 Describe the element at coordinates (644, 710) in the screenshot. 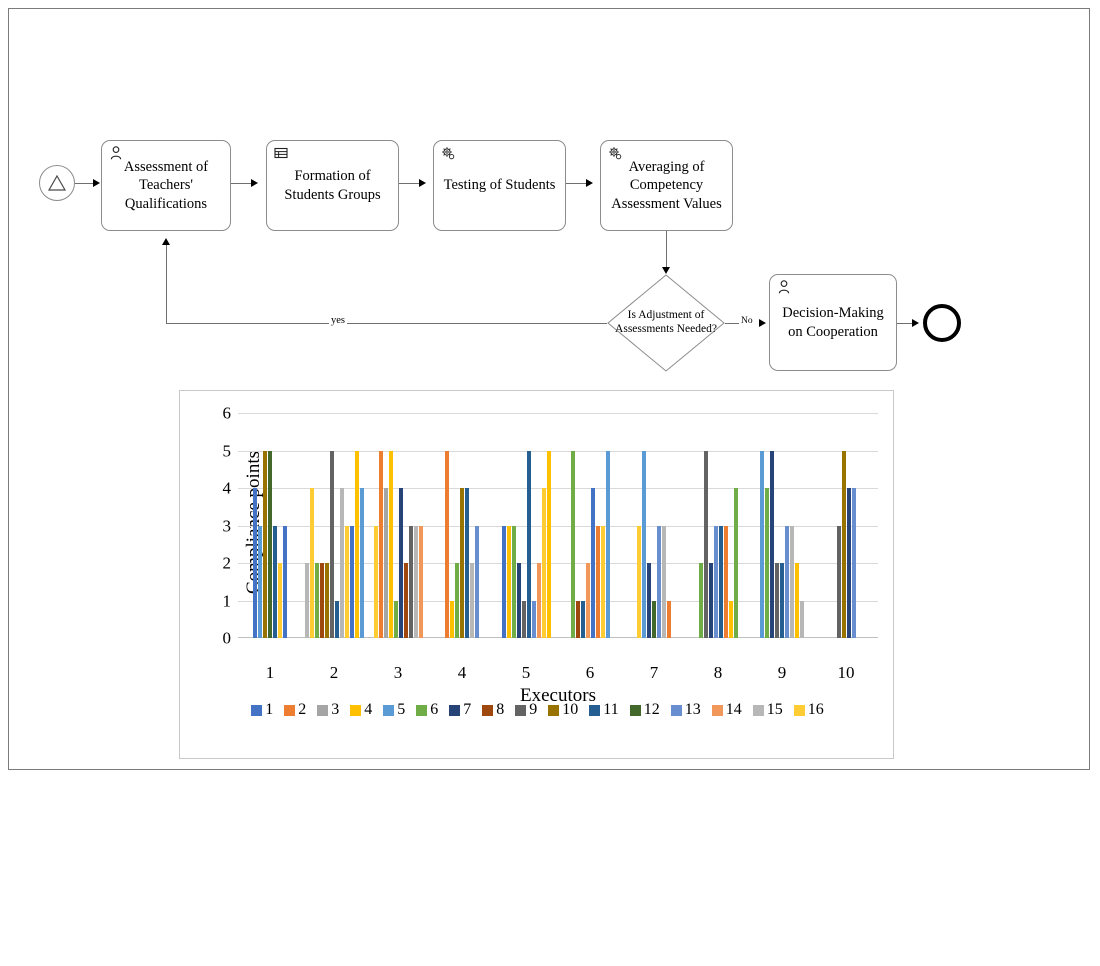

I see `legend-item: 12` at that location.